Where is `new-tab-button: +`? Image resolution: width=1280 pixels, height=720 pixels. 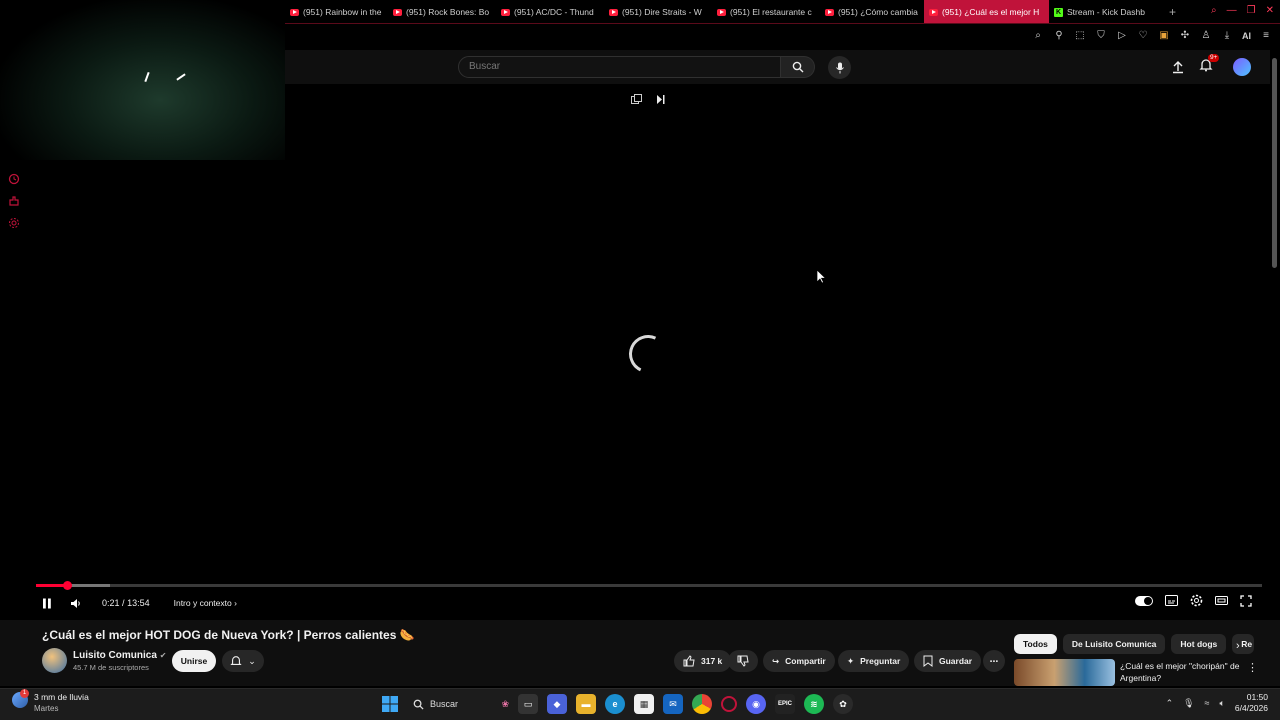
new-tab-button: + is located at coordinates (1172, 12).